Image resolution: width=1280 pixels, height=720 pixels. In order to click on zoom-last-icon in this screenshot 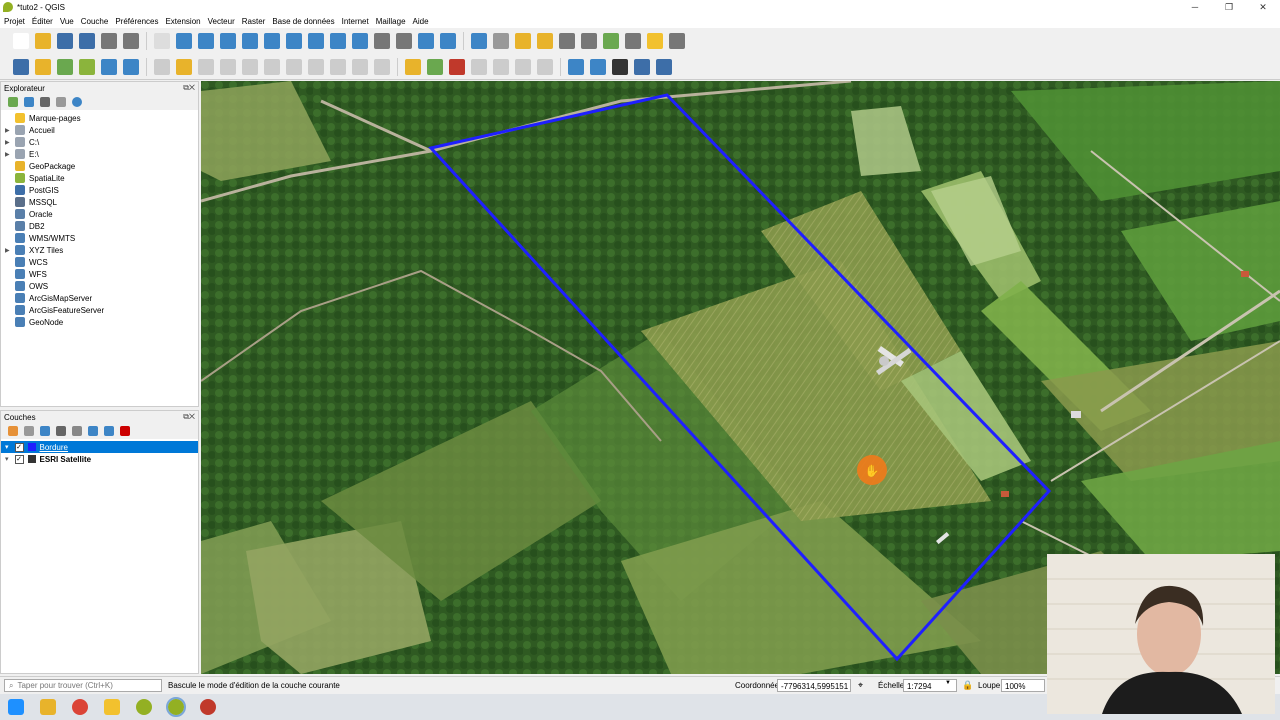, I will do `click(338, 41)`.